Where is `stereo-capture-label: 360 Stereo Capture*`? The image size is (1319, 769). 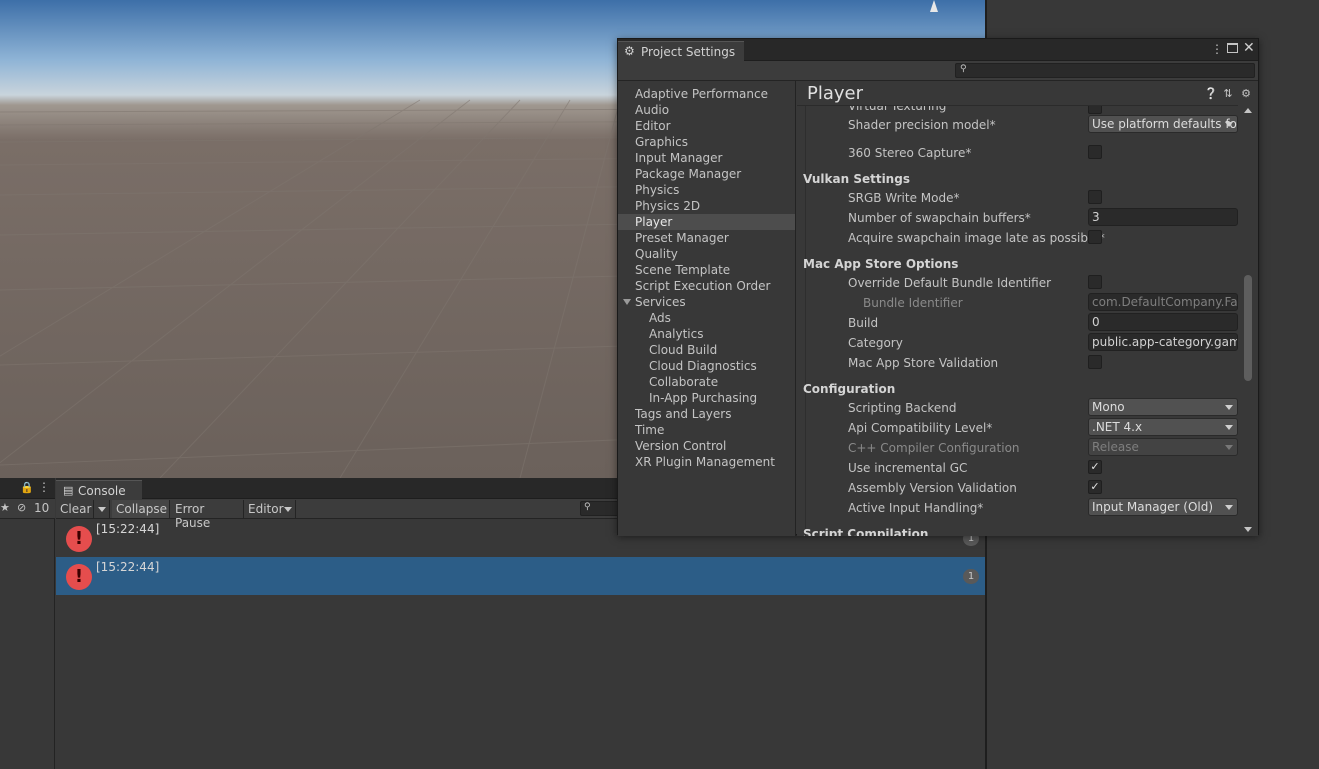
stereo-capture-label: 360 Stereo Capture* is located at coordinates (910, 153).